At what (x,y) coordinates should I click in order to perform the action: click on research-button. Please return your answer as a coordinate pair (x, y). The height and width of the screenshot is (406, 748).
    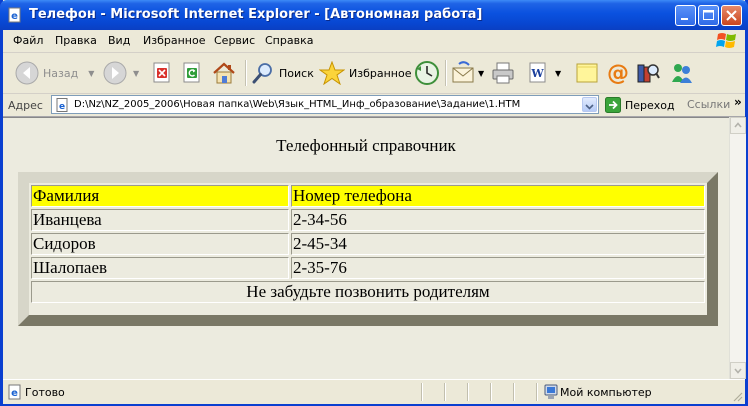
    Looking at the image, I should click on (648, 73).